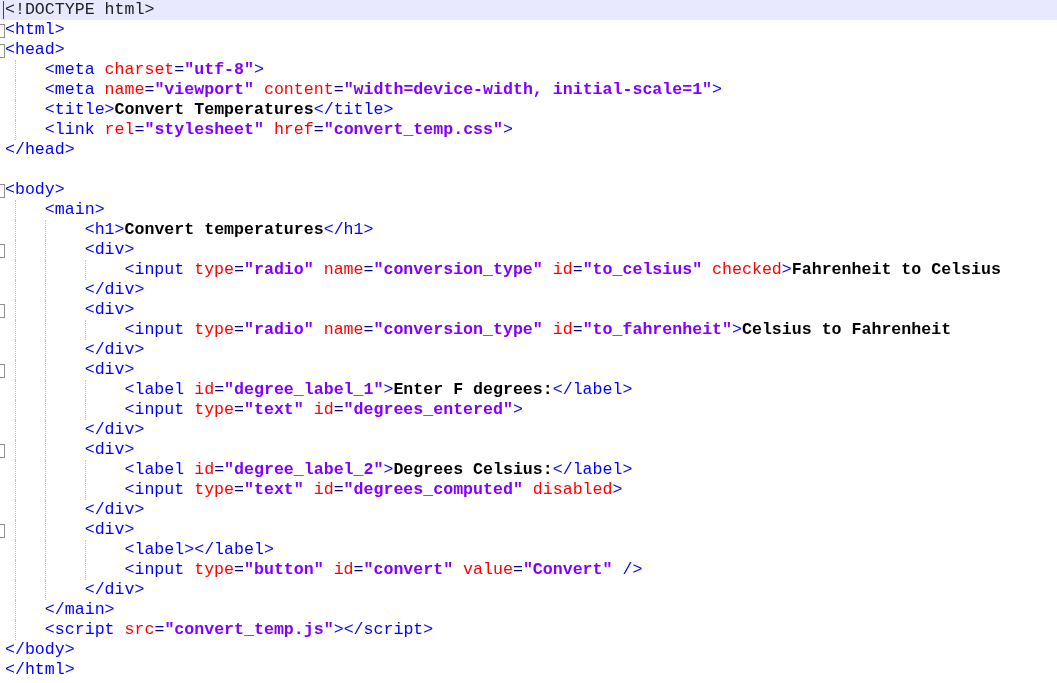 The image size is (1057, 683). I want to click on code-line: <body>, so click(35, 190).